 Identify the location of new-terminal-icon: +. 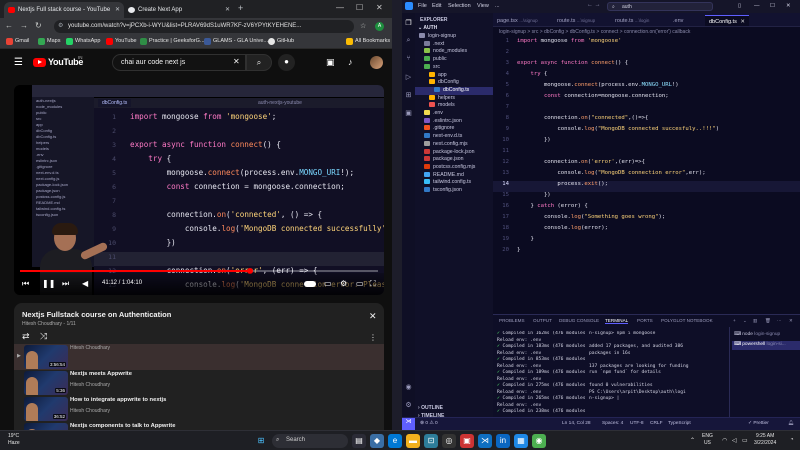
(734, 320).